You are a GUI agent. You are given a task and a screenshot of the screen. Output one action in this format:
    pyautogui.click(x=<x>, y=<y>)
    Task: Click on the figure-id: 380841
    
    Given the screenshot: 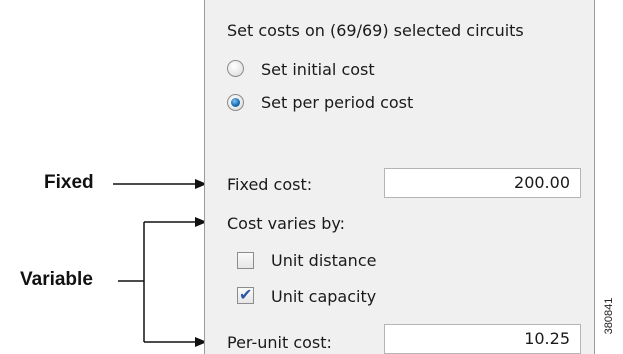 What is the action you would take?
    pyautogui.click(x=609, y=316)
    